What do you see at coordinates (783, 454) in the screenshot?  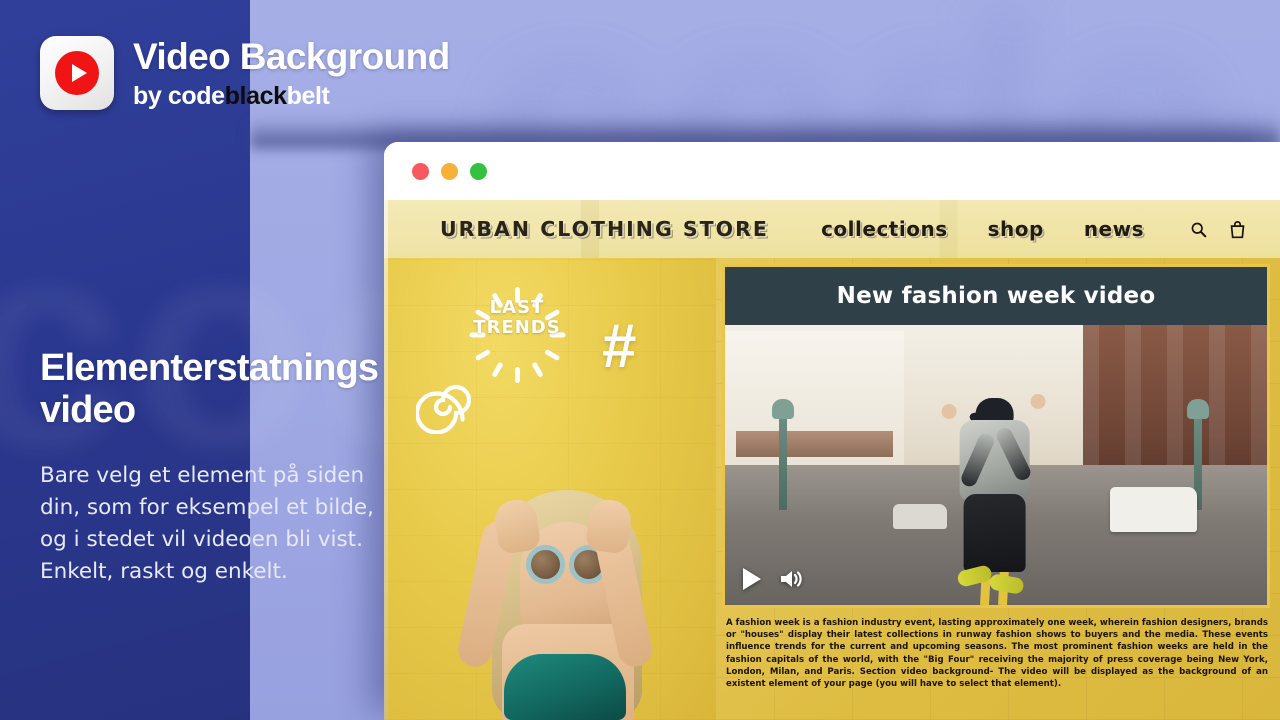 I see `scene-street-lamp-left` at bounding box center [783, 454].